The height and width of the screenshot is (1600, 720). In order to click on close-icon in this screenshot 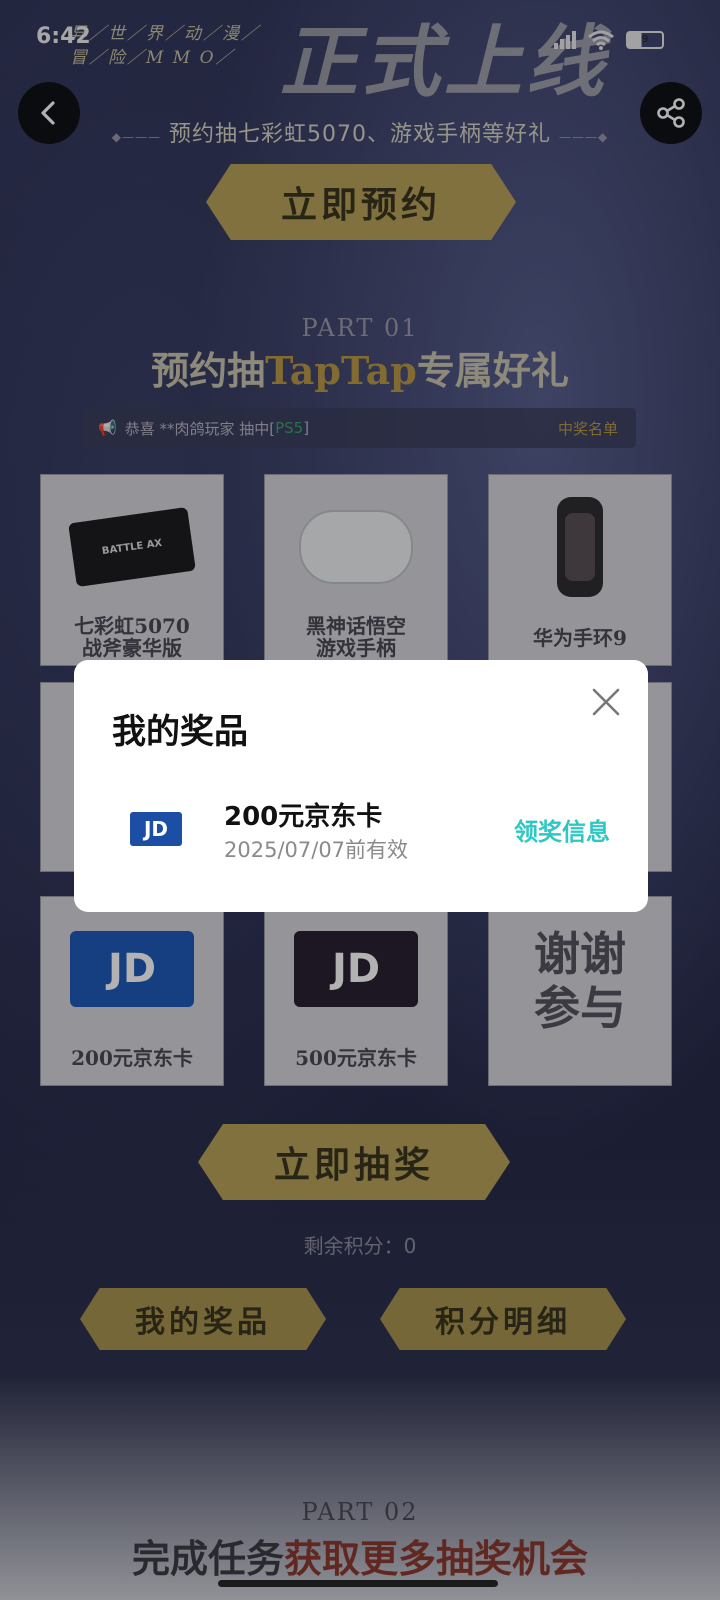, I will do `click(606, 702)`.